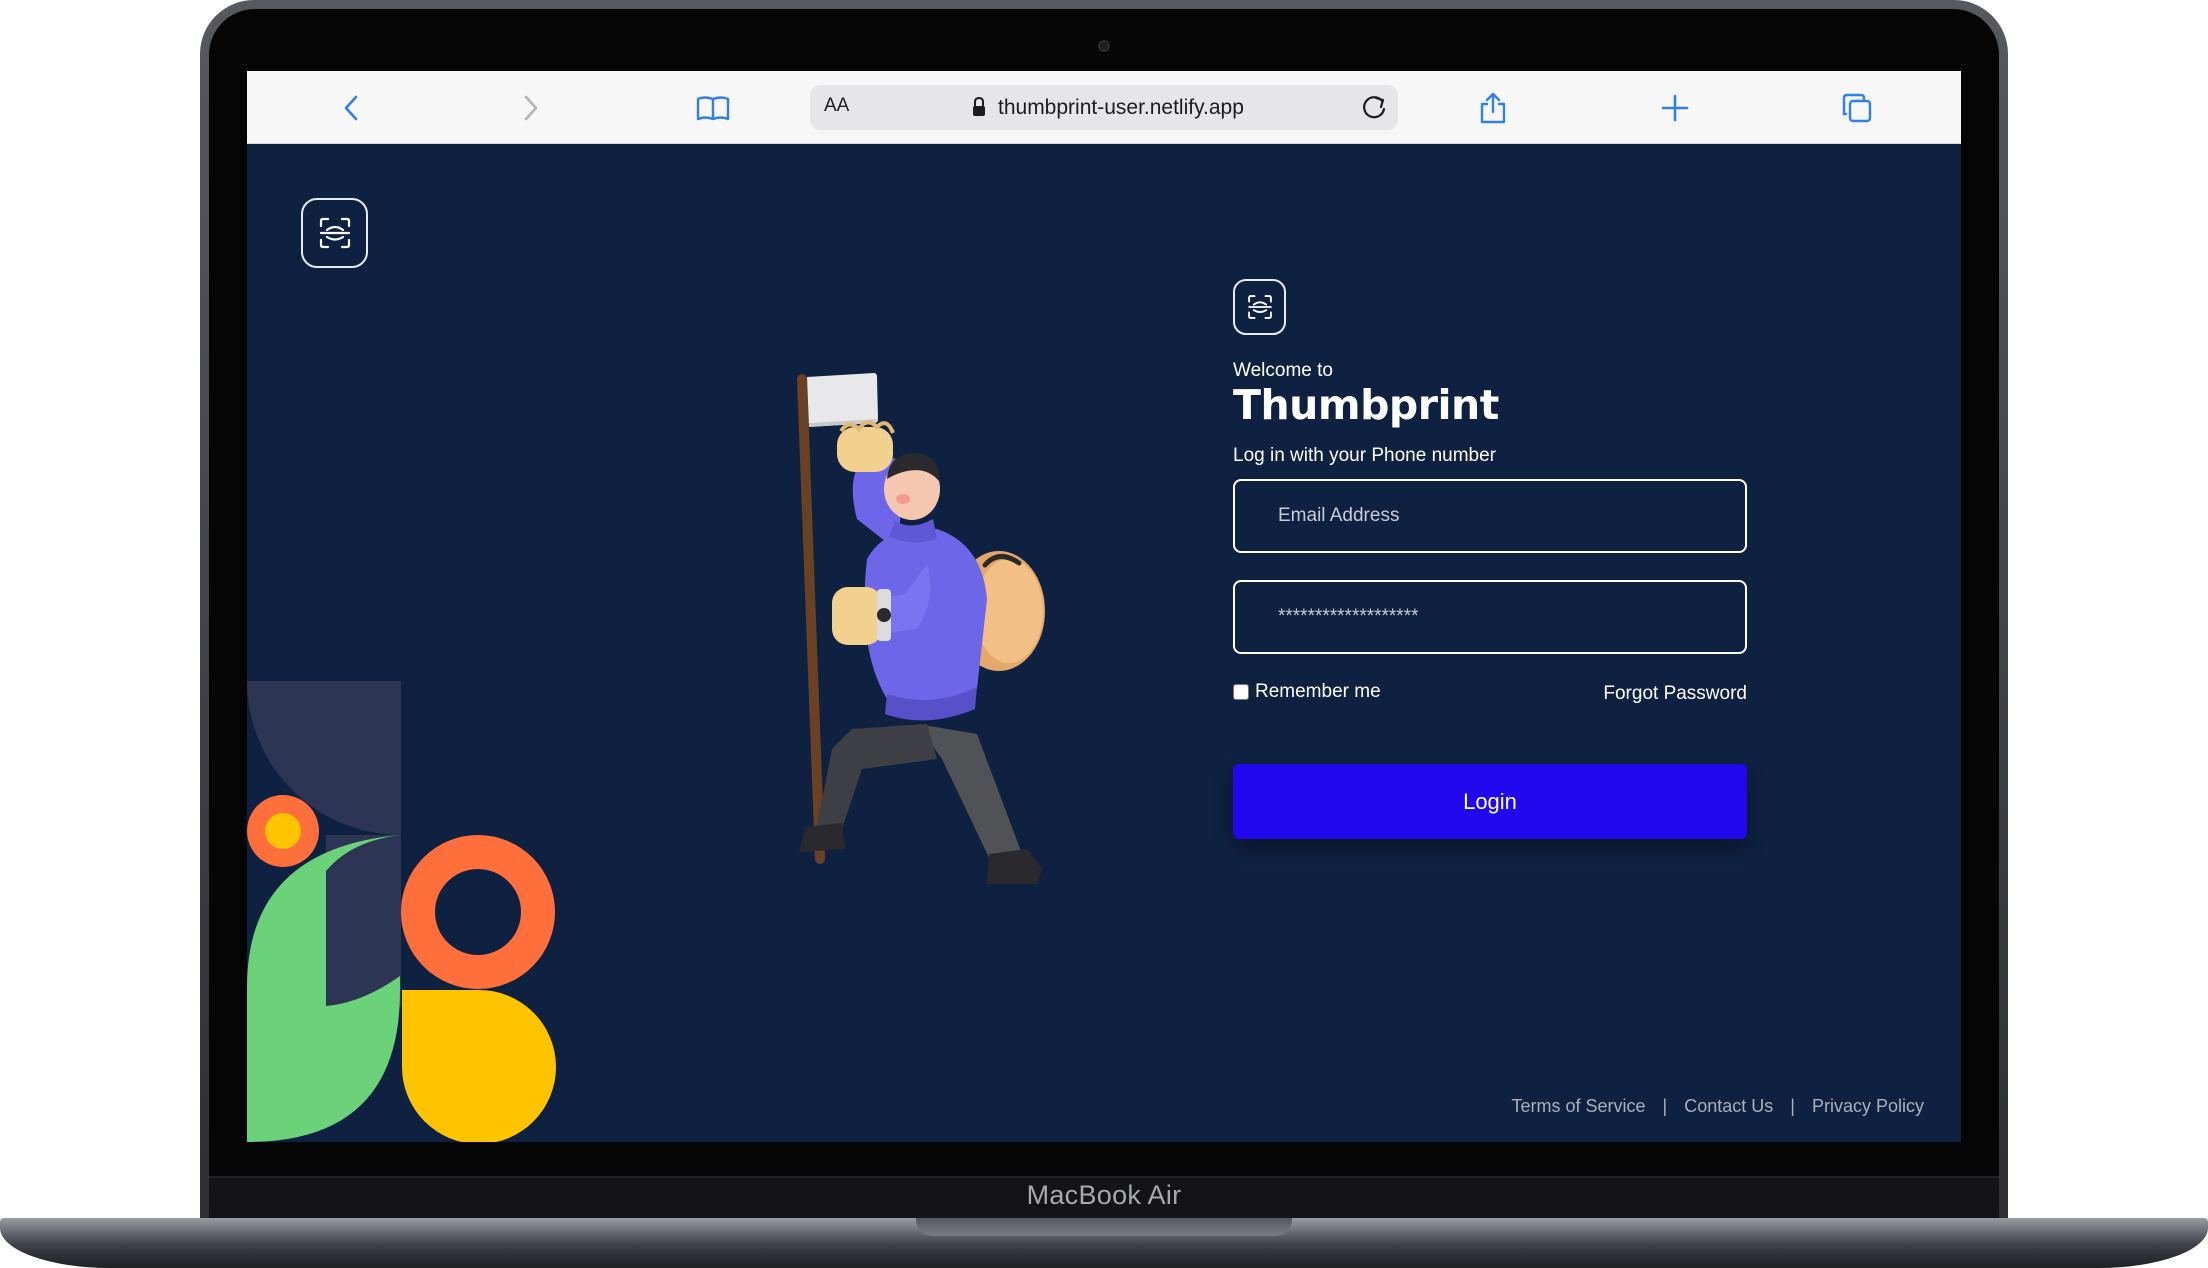 The height and width of the screenshot is (1268, 2208). I want to click on address-bar: AA thumbprint-user.netlify.app, so click(1104, 107).